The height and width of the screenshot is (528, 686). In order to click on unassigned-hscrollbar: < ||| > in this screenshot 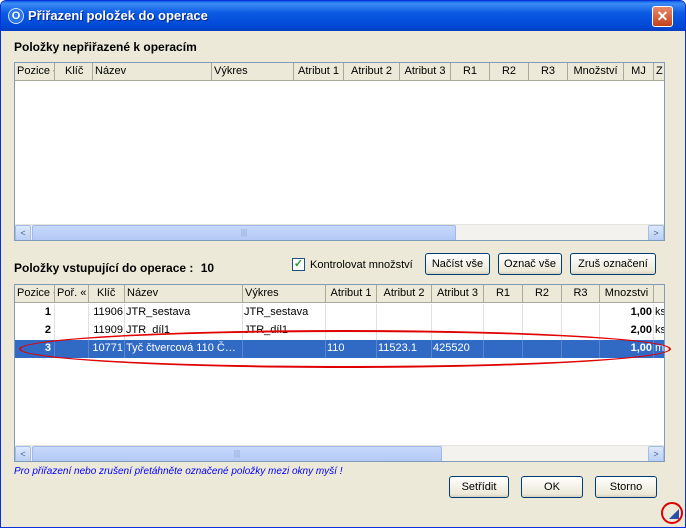, I will do `click(339, 232)`.